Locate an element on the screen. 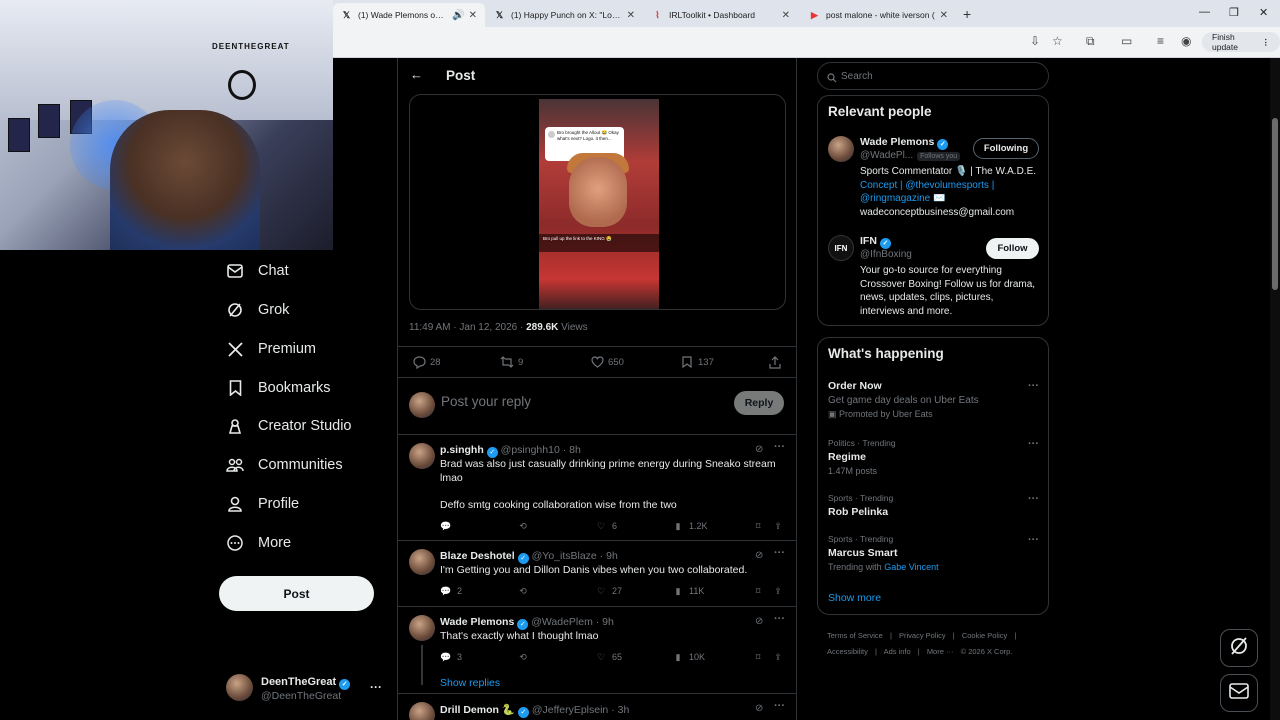 This screenshot has height=720, width=1280. views-action: ▮ 1.2K is located at coordinates (690, 526).